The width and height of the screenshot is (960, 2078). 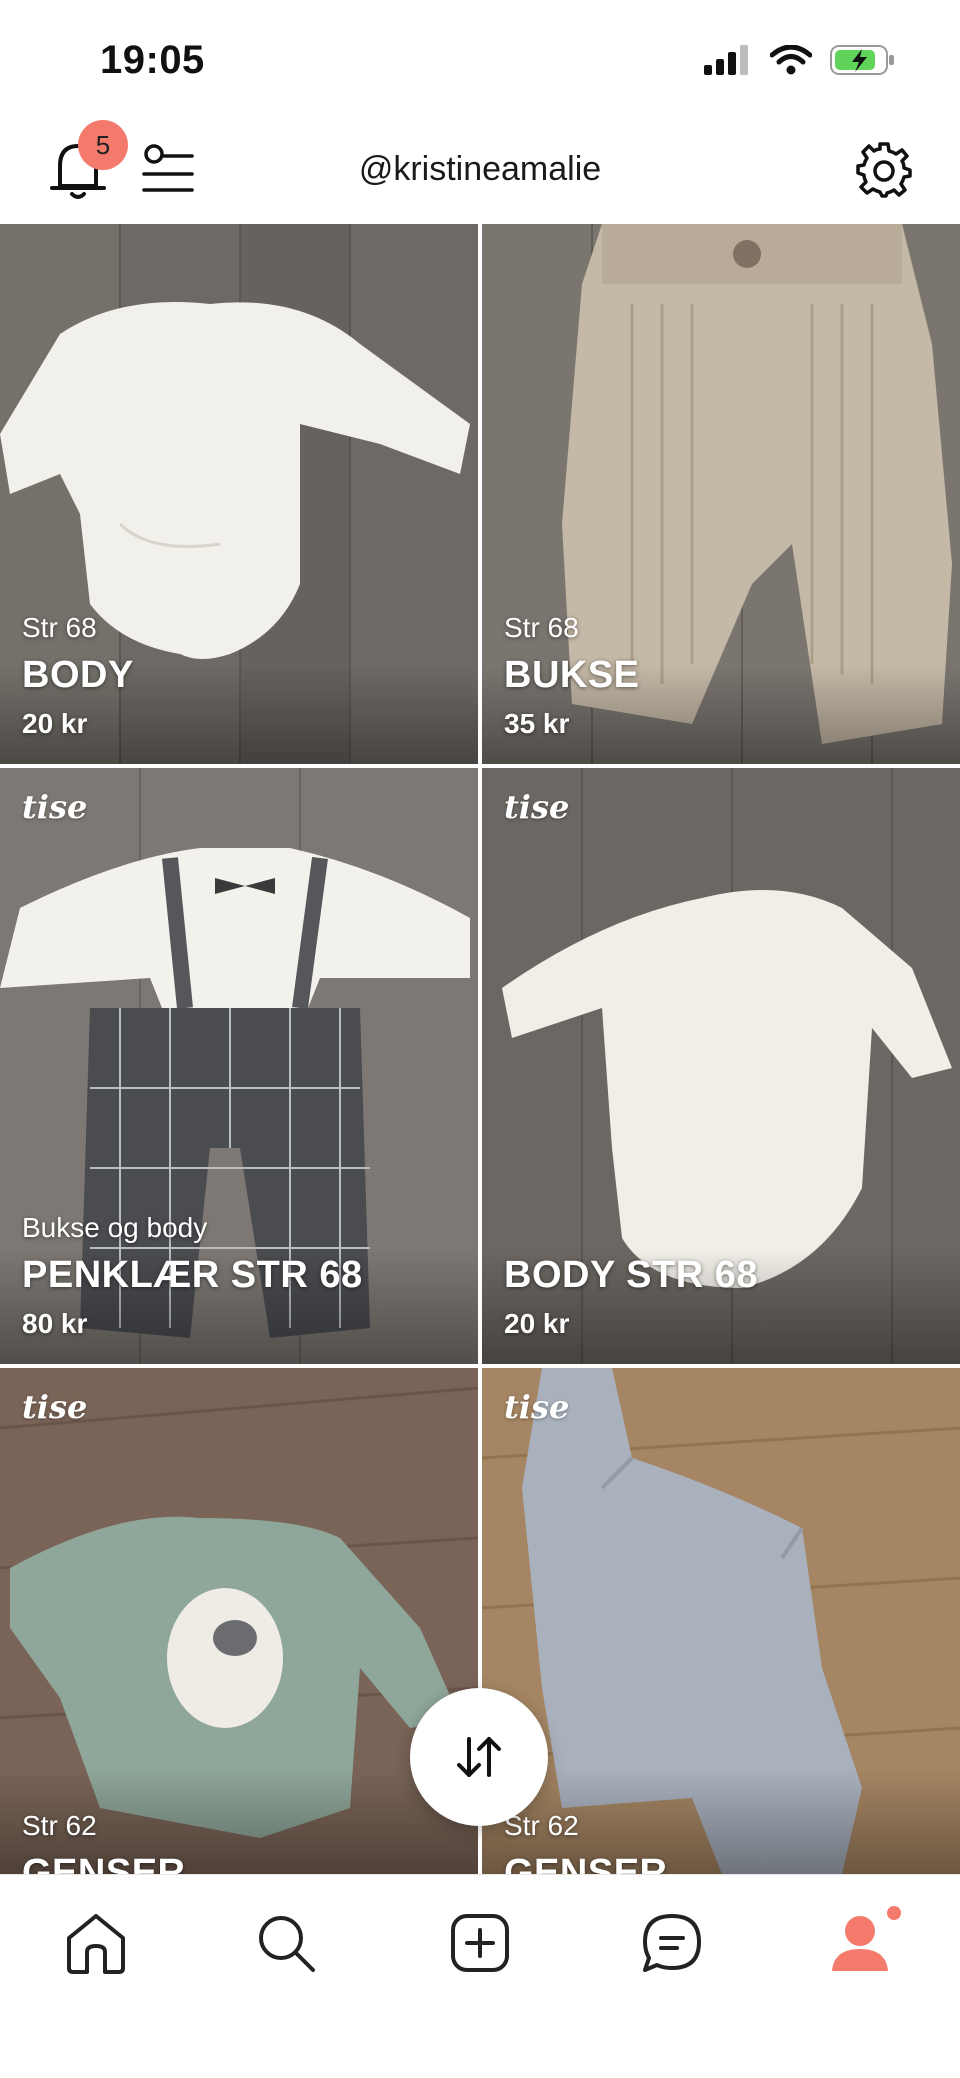 What do you see at coordinates (721, 494) in the screenshot?
I see `listing-card: Str 68 BUKSE 35 kr` at bounding box center [721, 494].